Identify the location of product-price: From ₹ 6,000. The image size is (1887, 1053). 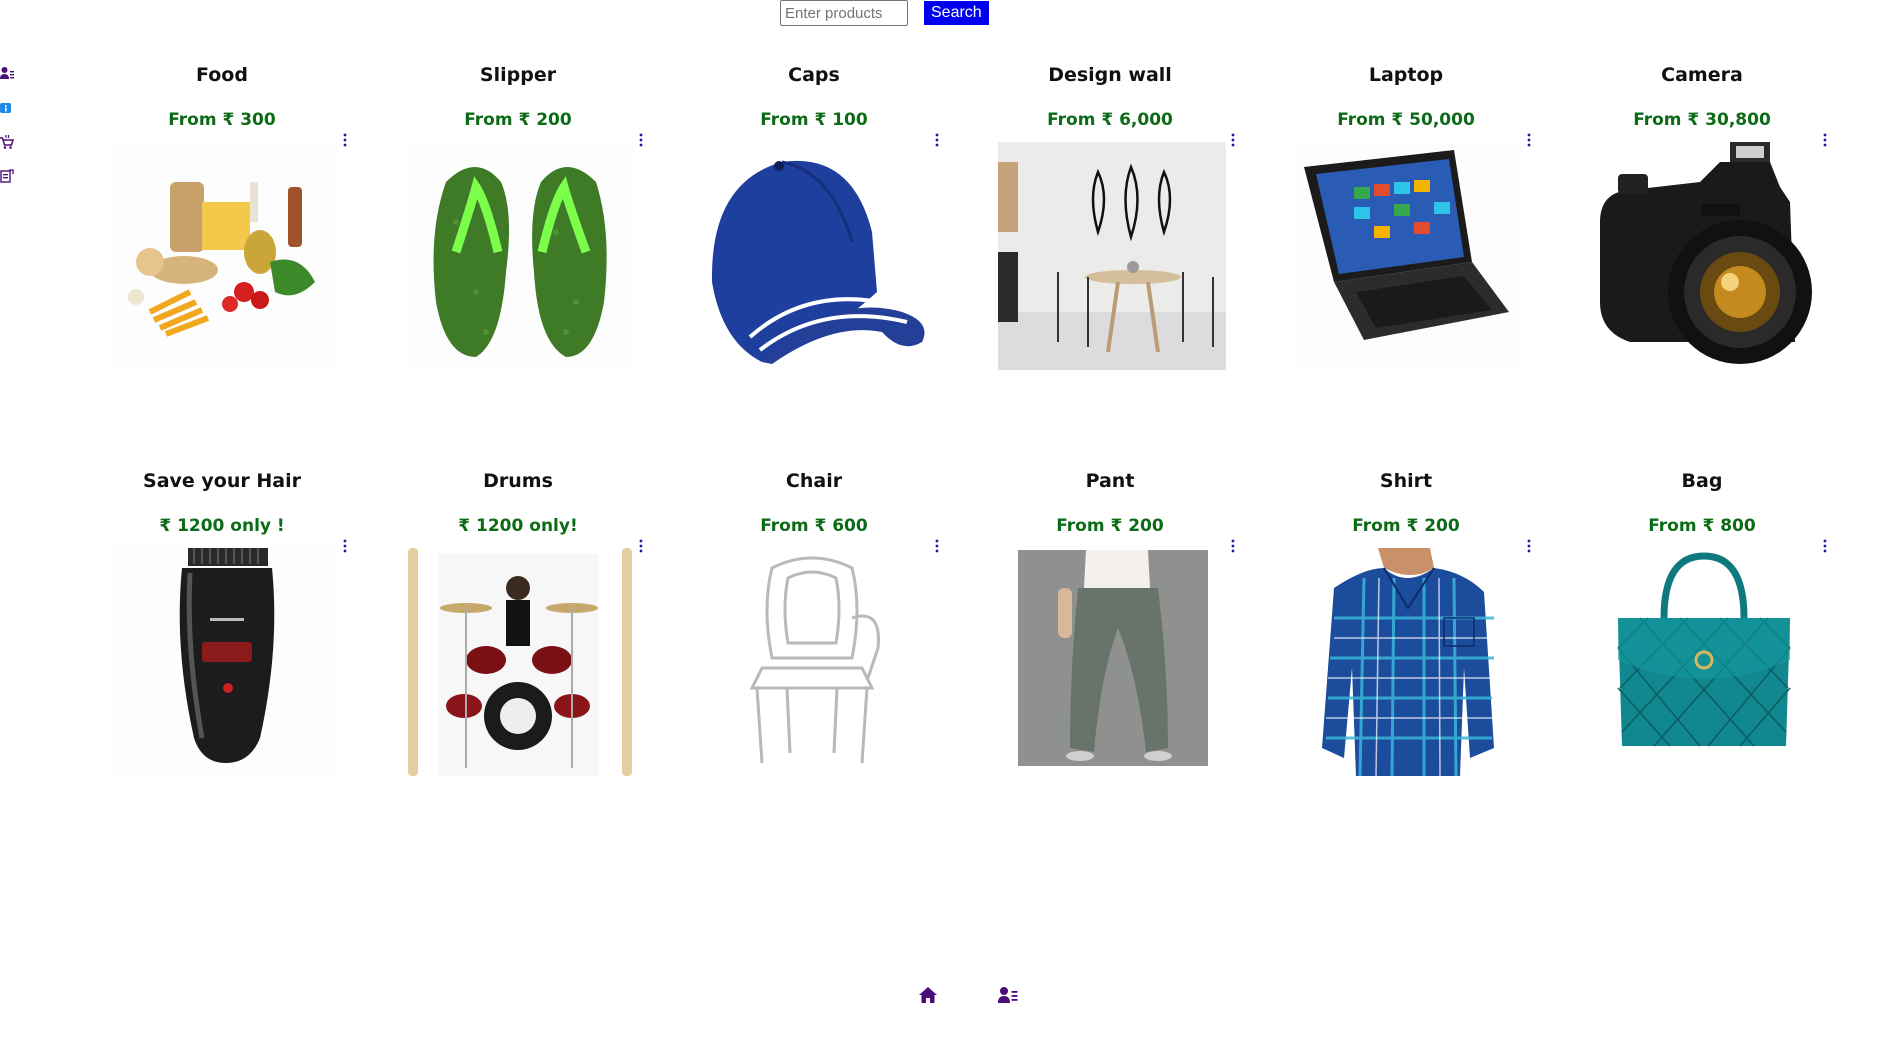
(1110, 120).